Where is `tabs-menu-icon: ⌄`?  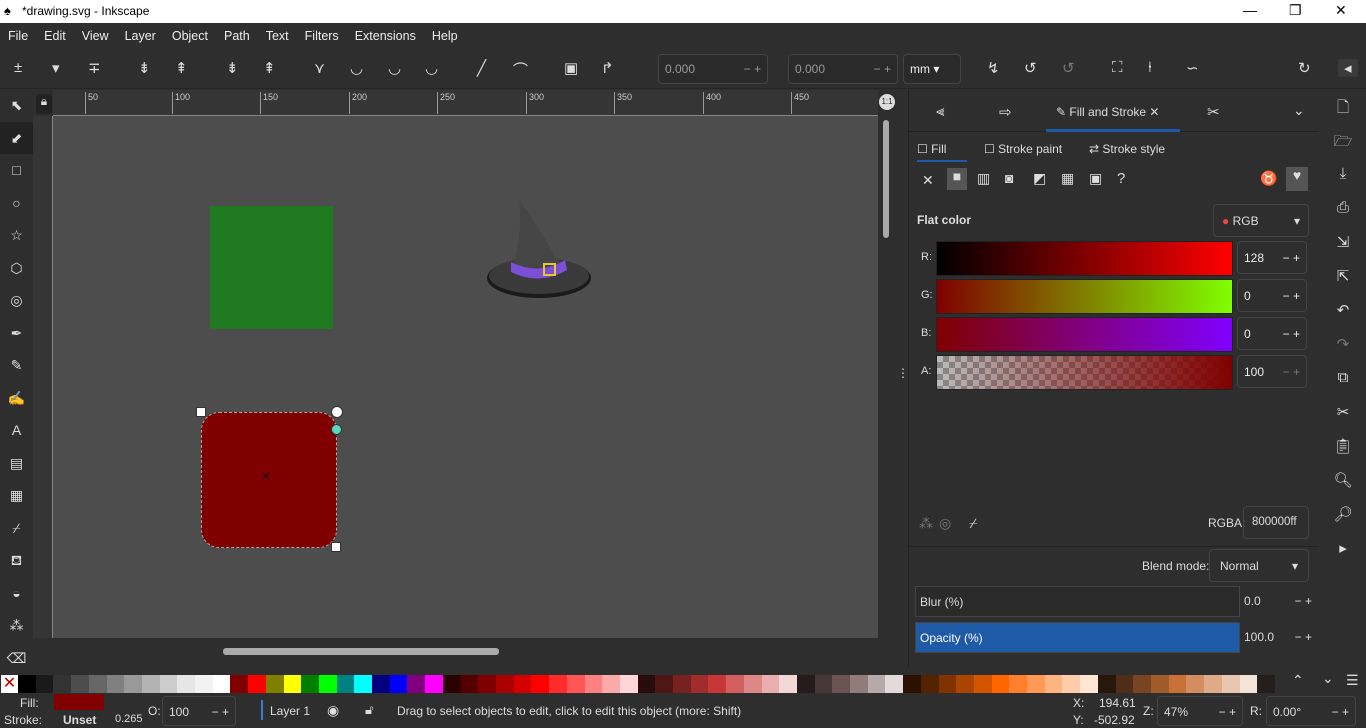
tabs-menu-icon: ⌄ is located at coordinates (1299, 110).